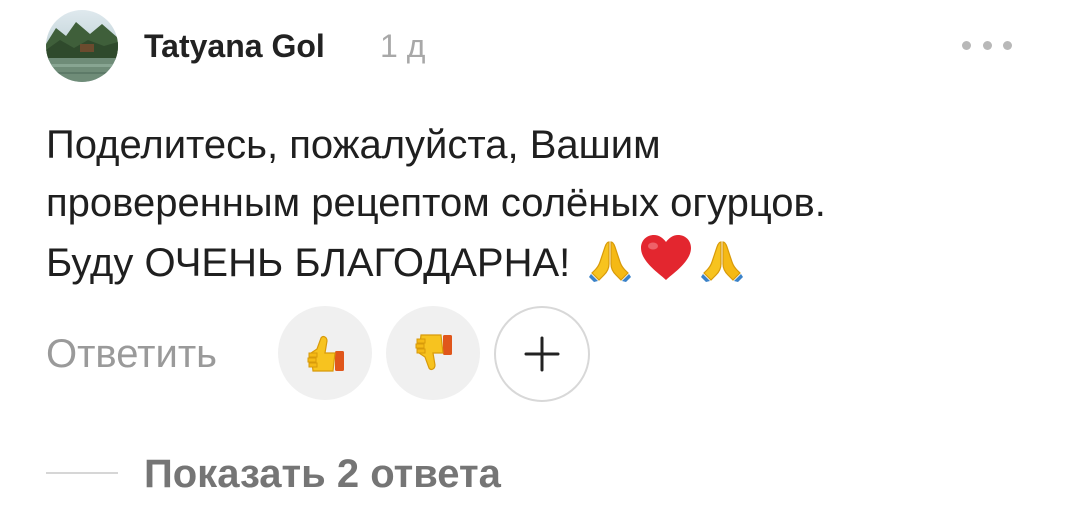  I want to click on comment-line-with-emojis: Буду ОЧЕНЬ БЛАГОДАРНА!, so click(546, 262).